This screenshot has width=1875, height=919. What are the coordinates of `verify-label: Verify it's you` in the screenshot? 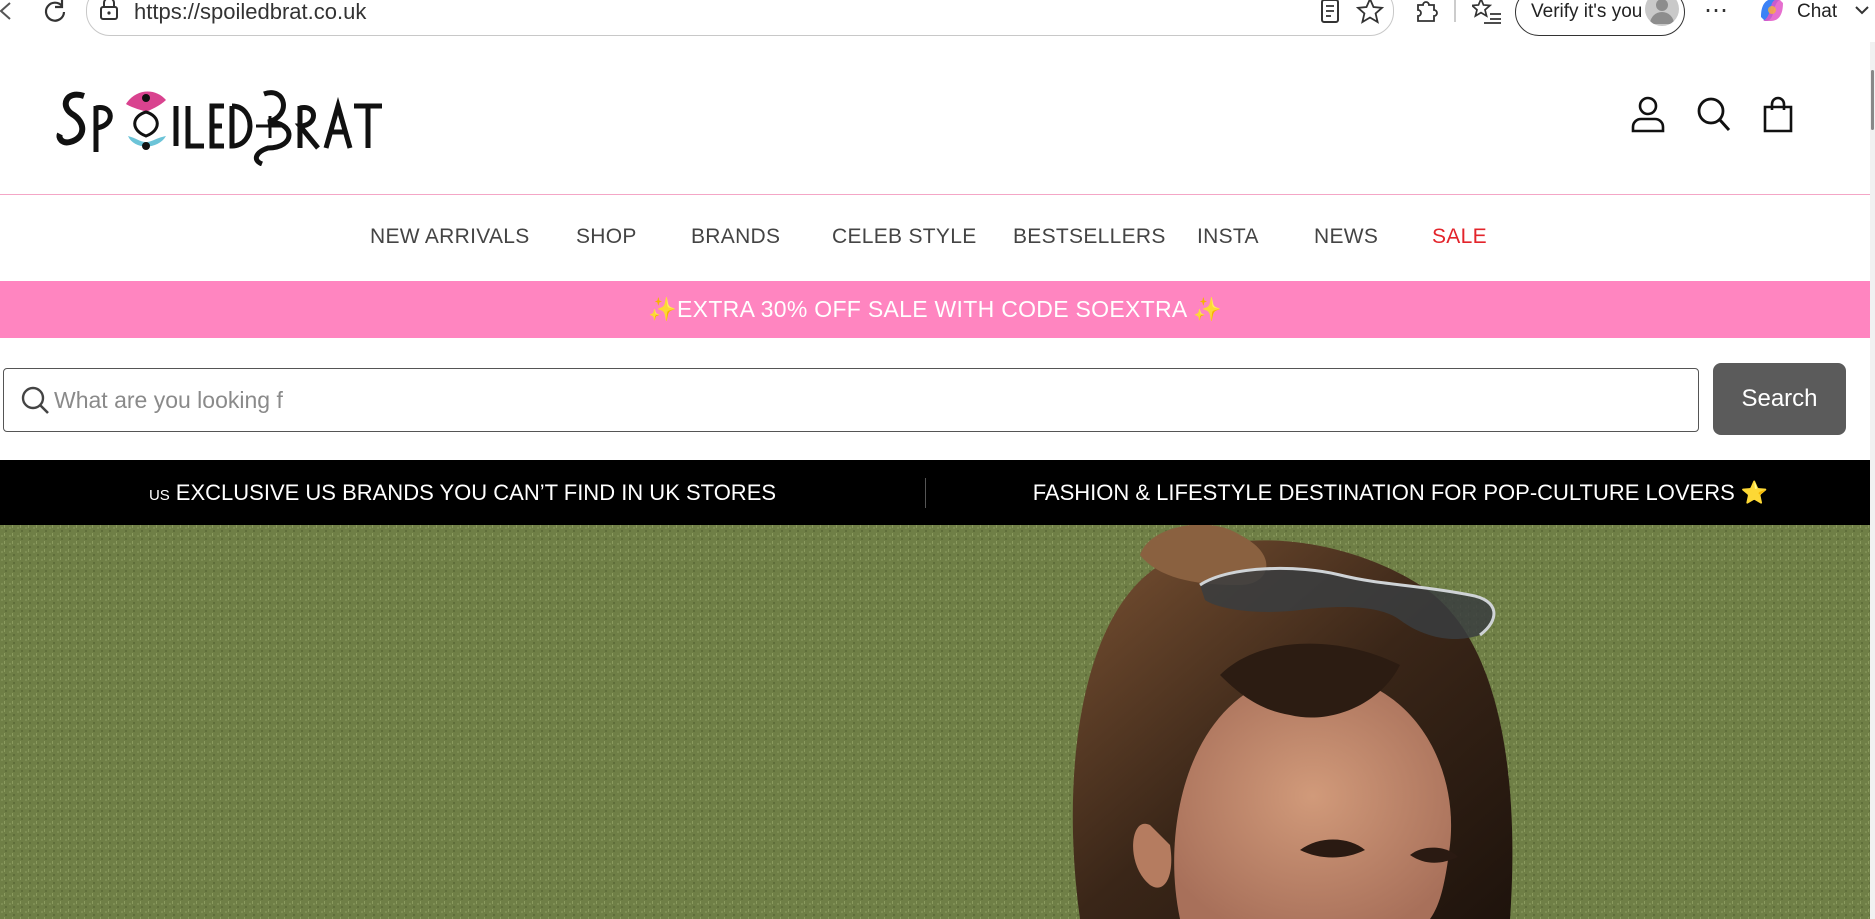 It's located at (1587, 11).